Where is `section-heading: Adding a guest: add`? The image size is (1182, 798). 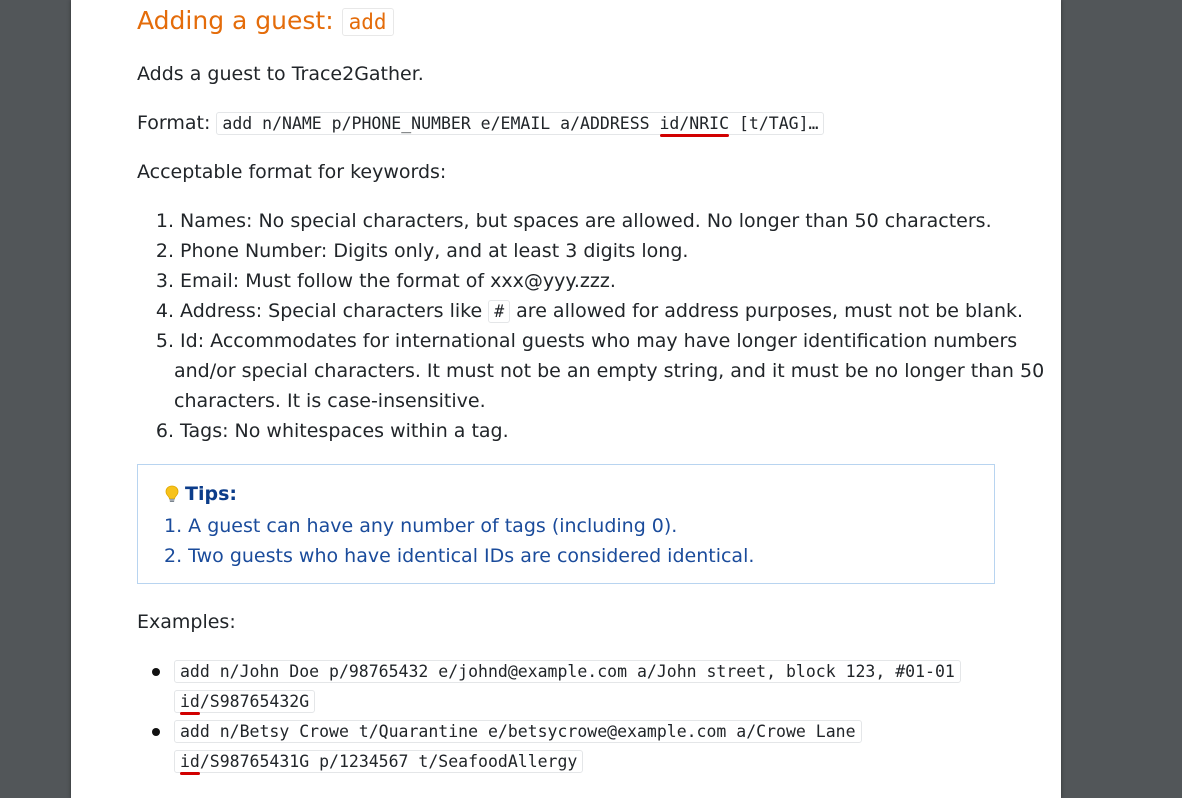
section-heading: Adding a guest: add is located at coordinates (265, 21).